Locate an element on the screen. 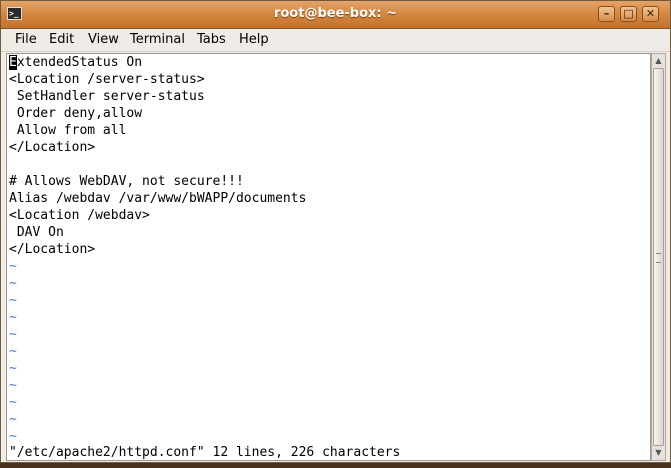  editor-line-6: </Location> is located at coordinates (52, 147).